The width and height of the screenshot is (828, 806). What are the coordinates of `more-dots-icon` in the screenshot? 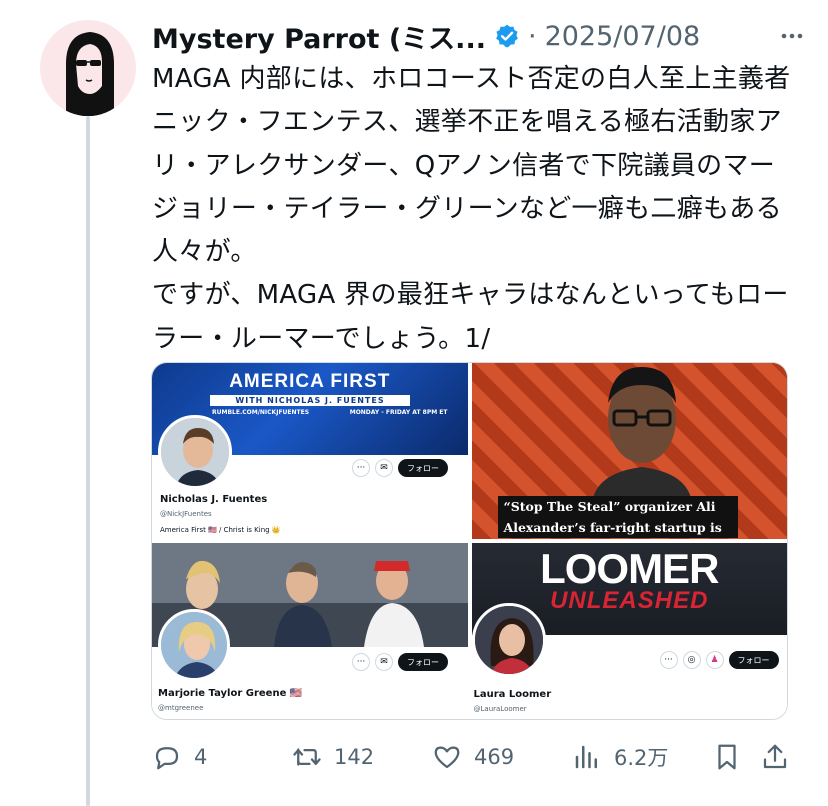 It's located at (792, 36).